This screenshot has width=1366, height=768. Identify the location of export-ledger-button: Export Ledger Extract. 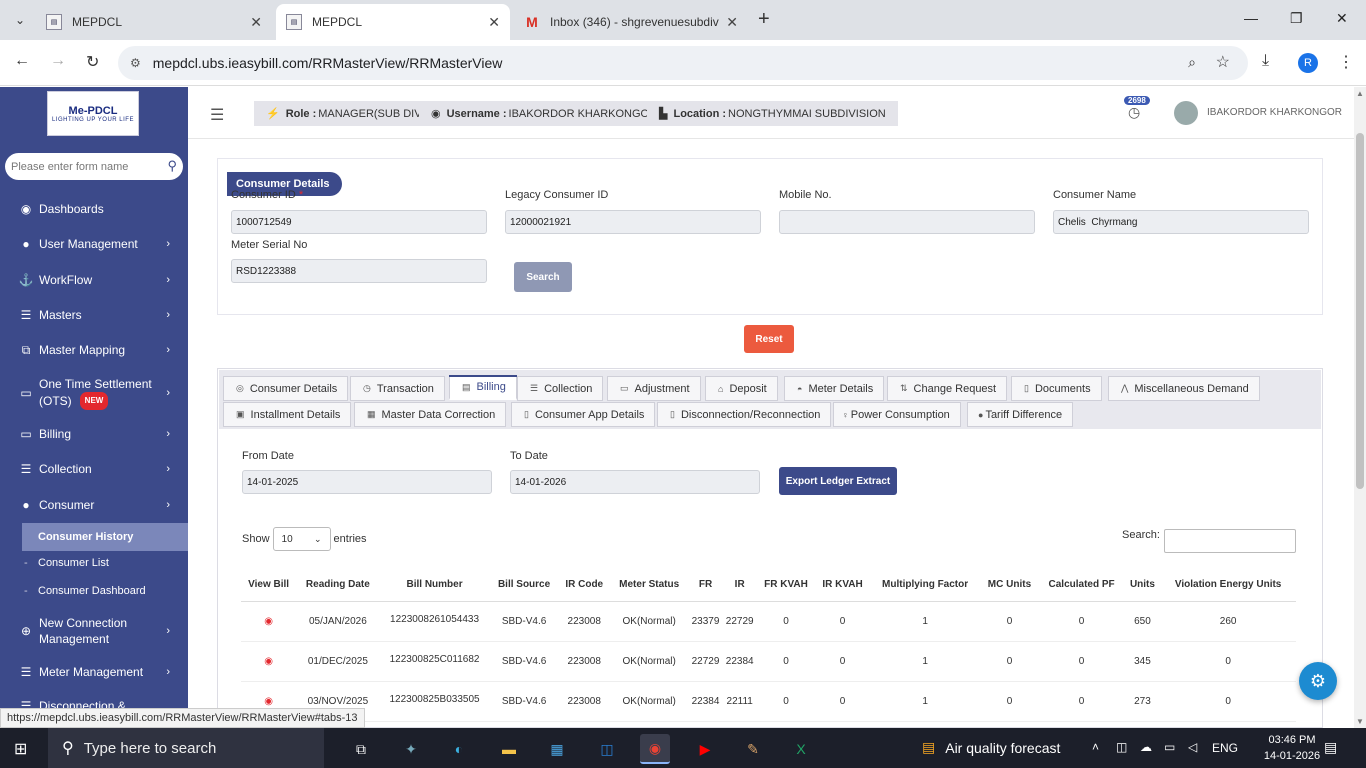
(838, 481).